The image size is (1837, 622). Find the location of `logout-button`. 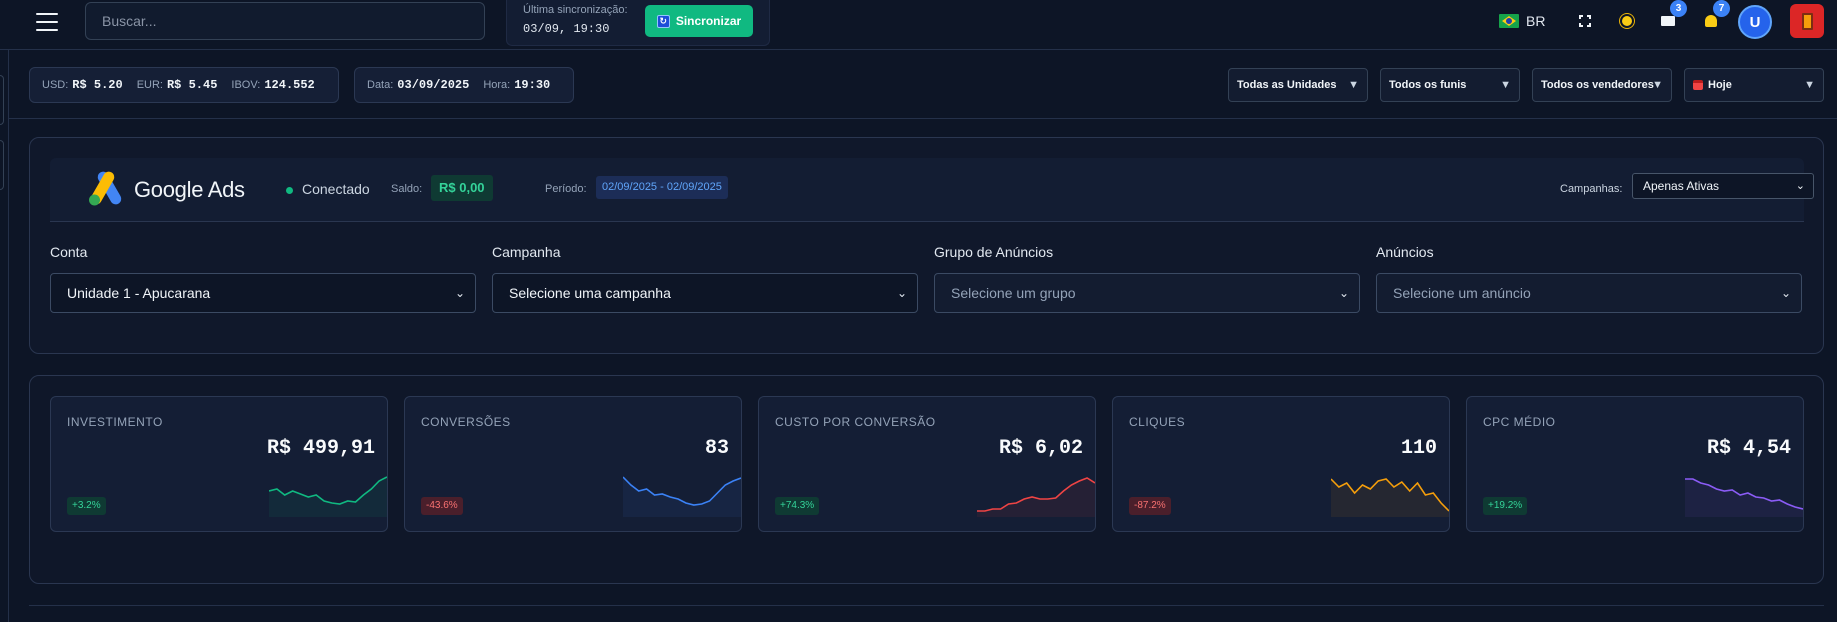

logout-button is located at coordinates (1807, 21).